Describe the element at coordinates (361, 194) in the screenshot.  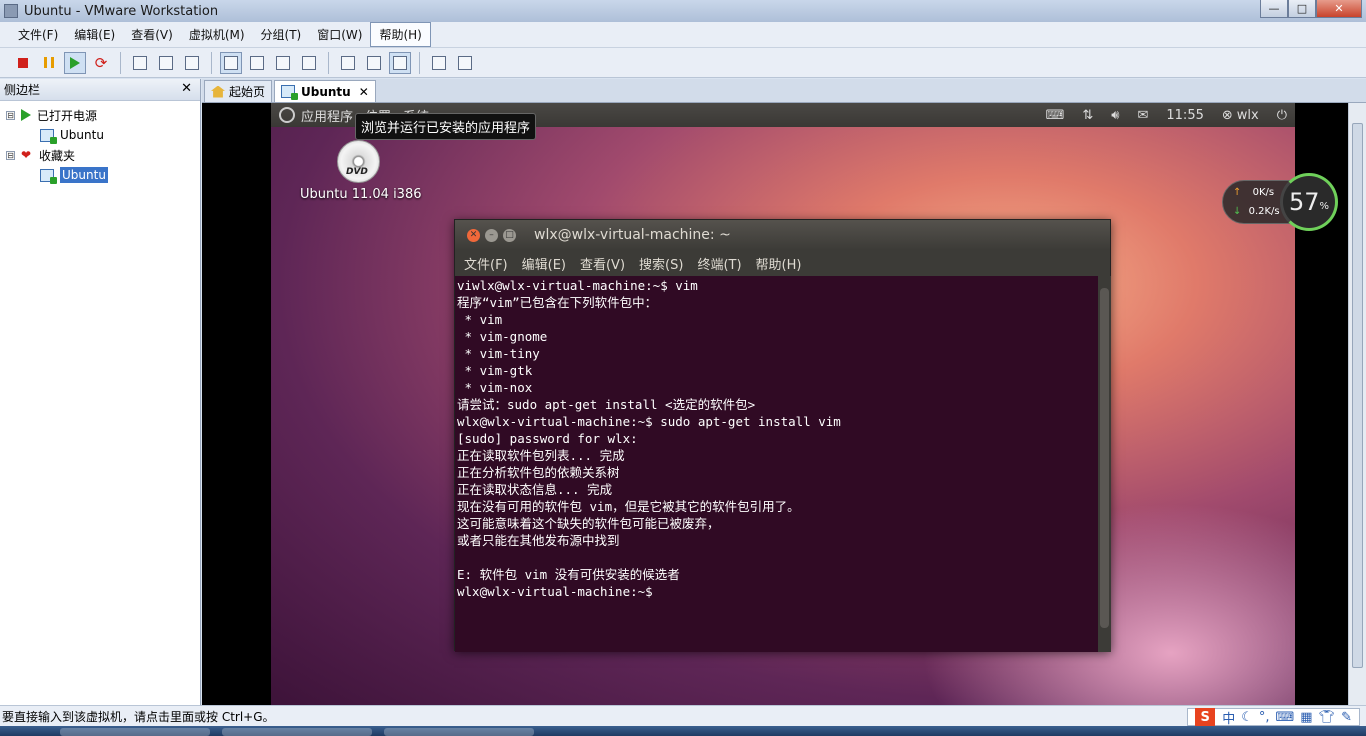
I see `desktop-icon-label: Ubuntu 11.04 i386` at that location.